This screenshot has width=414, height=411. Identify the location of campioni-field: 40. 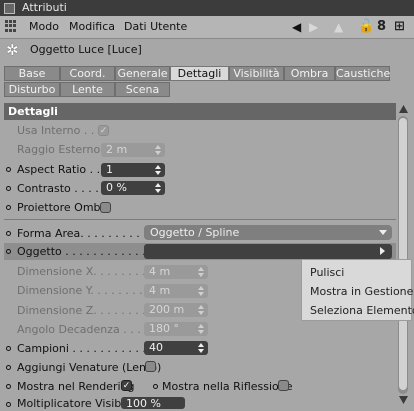
(176, 348).